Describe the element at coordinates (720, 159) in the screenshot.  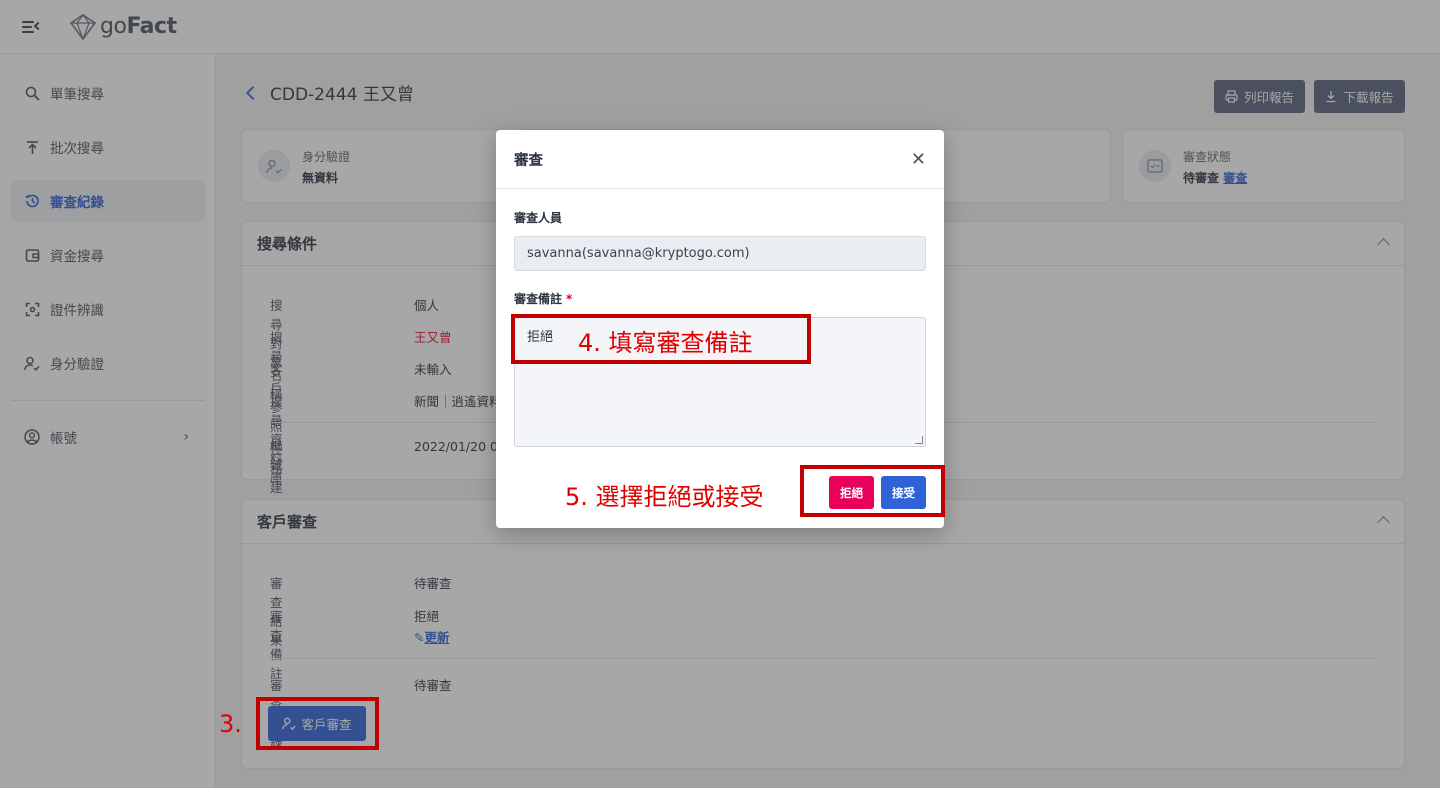
I see `modal-header: 審查 ✕` at that location.